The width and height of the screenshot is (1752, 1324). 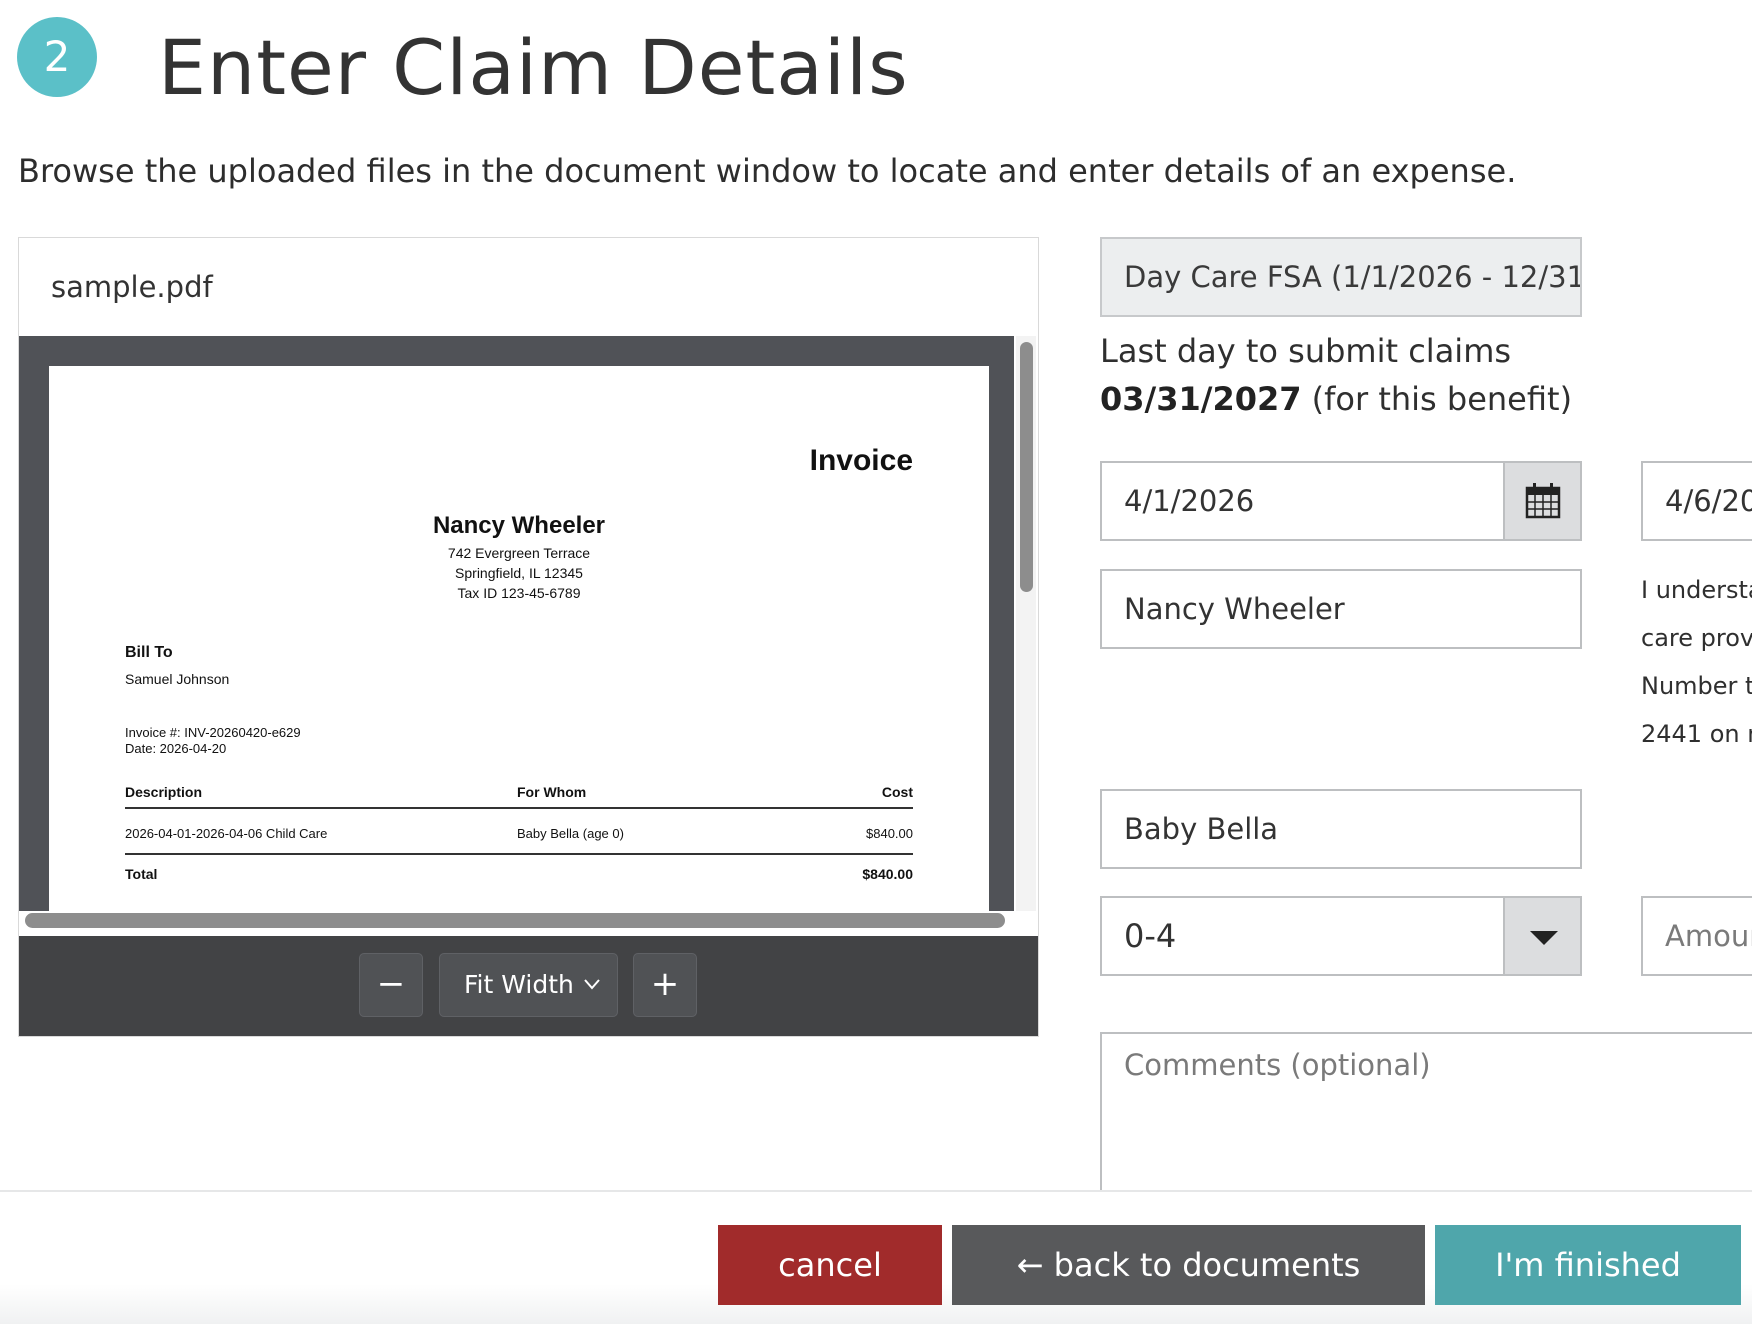 I want to click on chevron-down-icon, so click(x=592, y=995).